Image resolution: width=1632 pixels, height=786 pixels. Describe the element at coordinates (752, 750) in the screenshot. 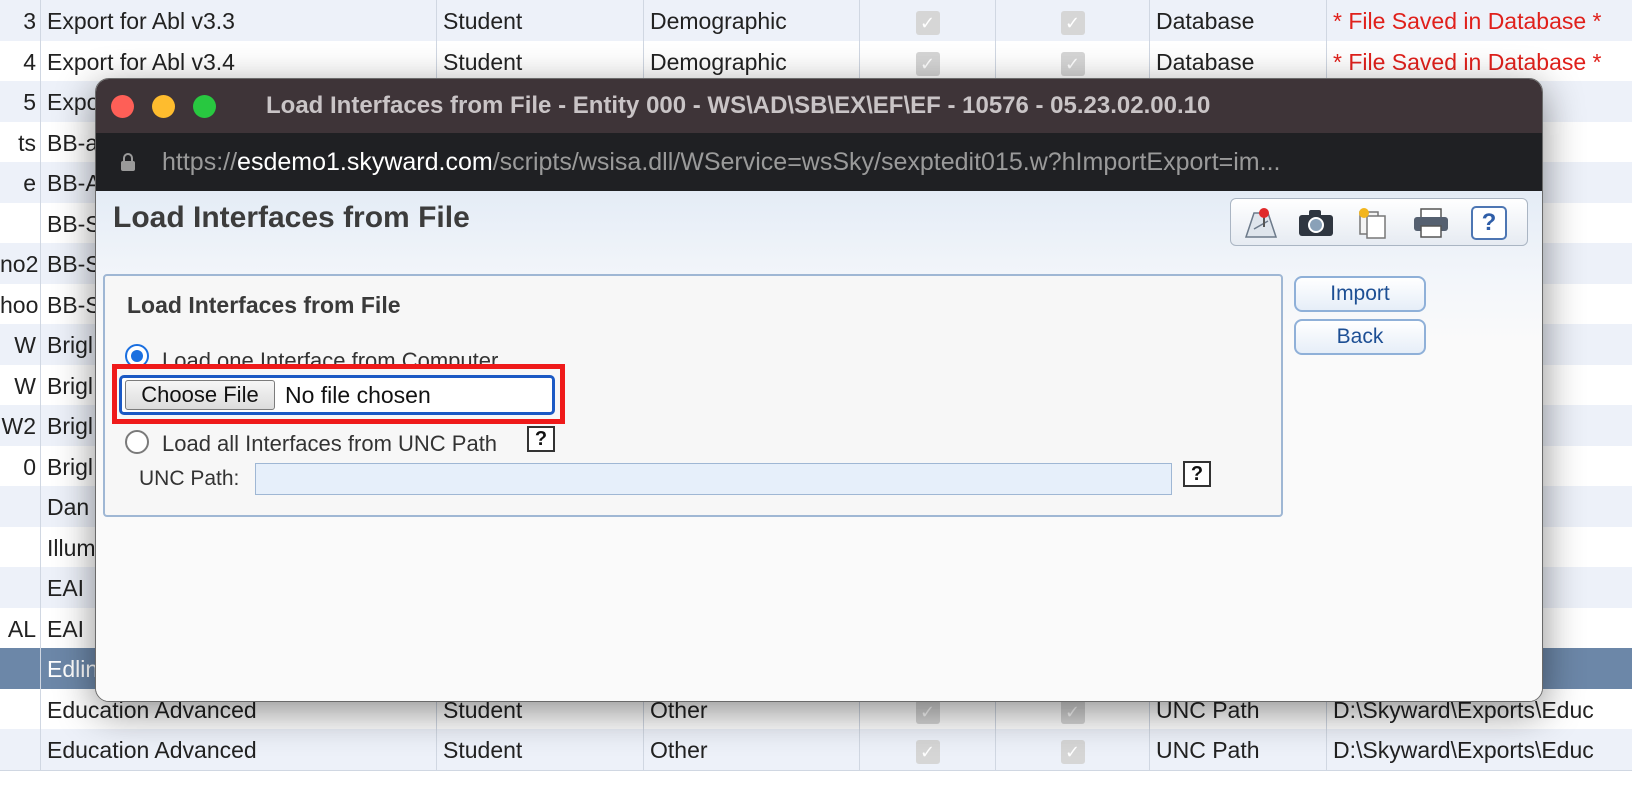

I see `row-category-cell: Other` at that location.